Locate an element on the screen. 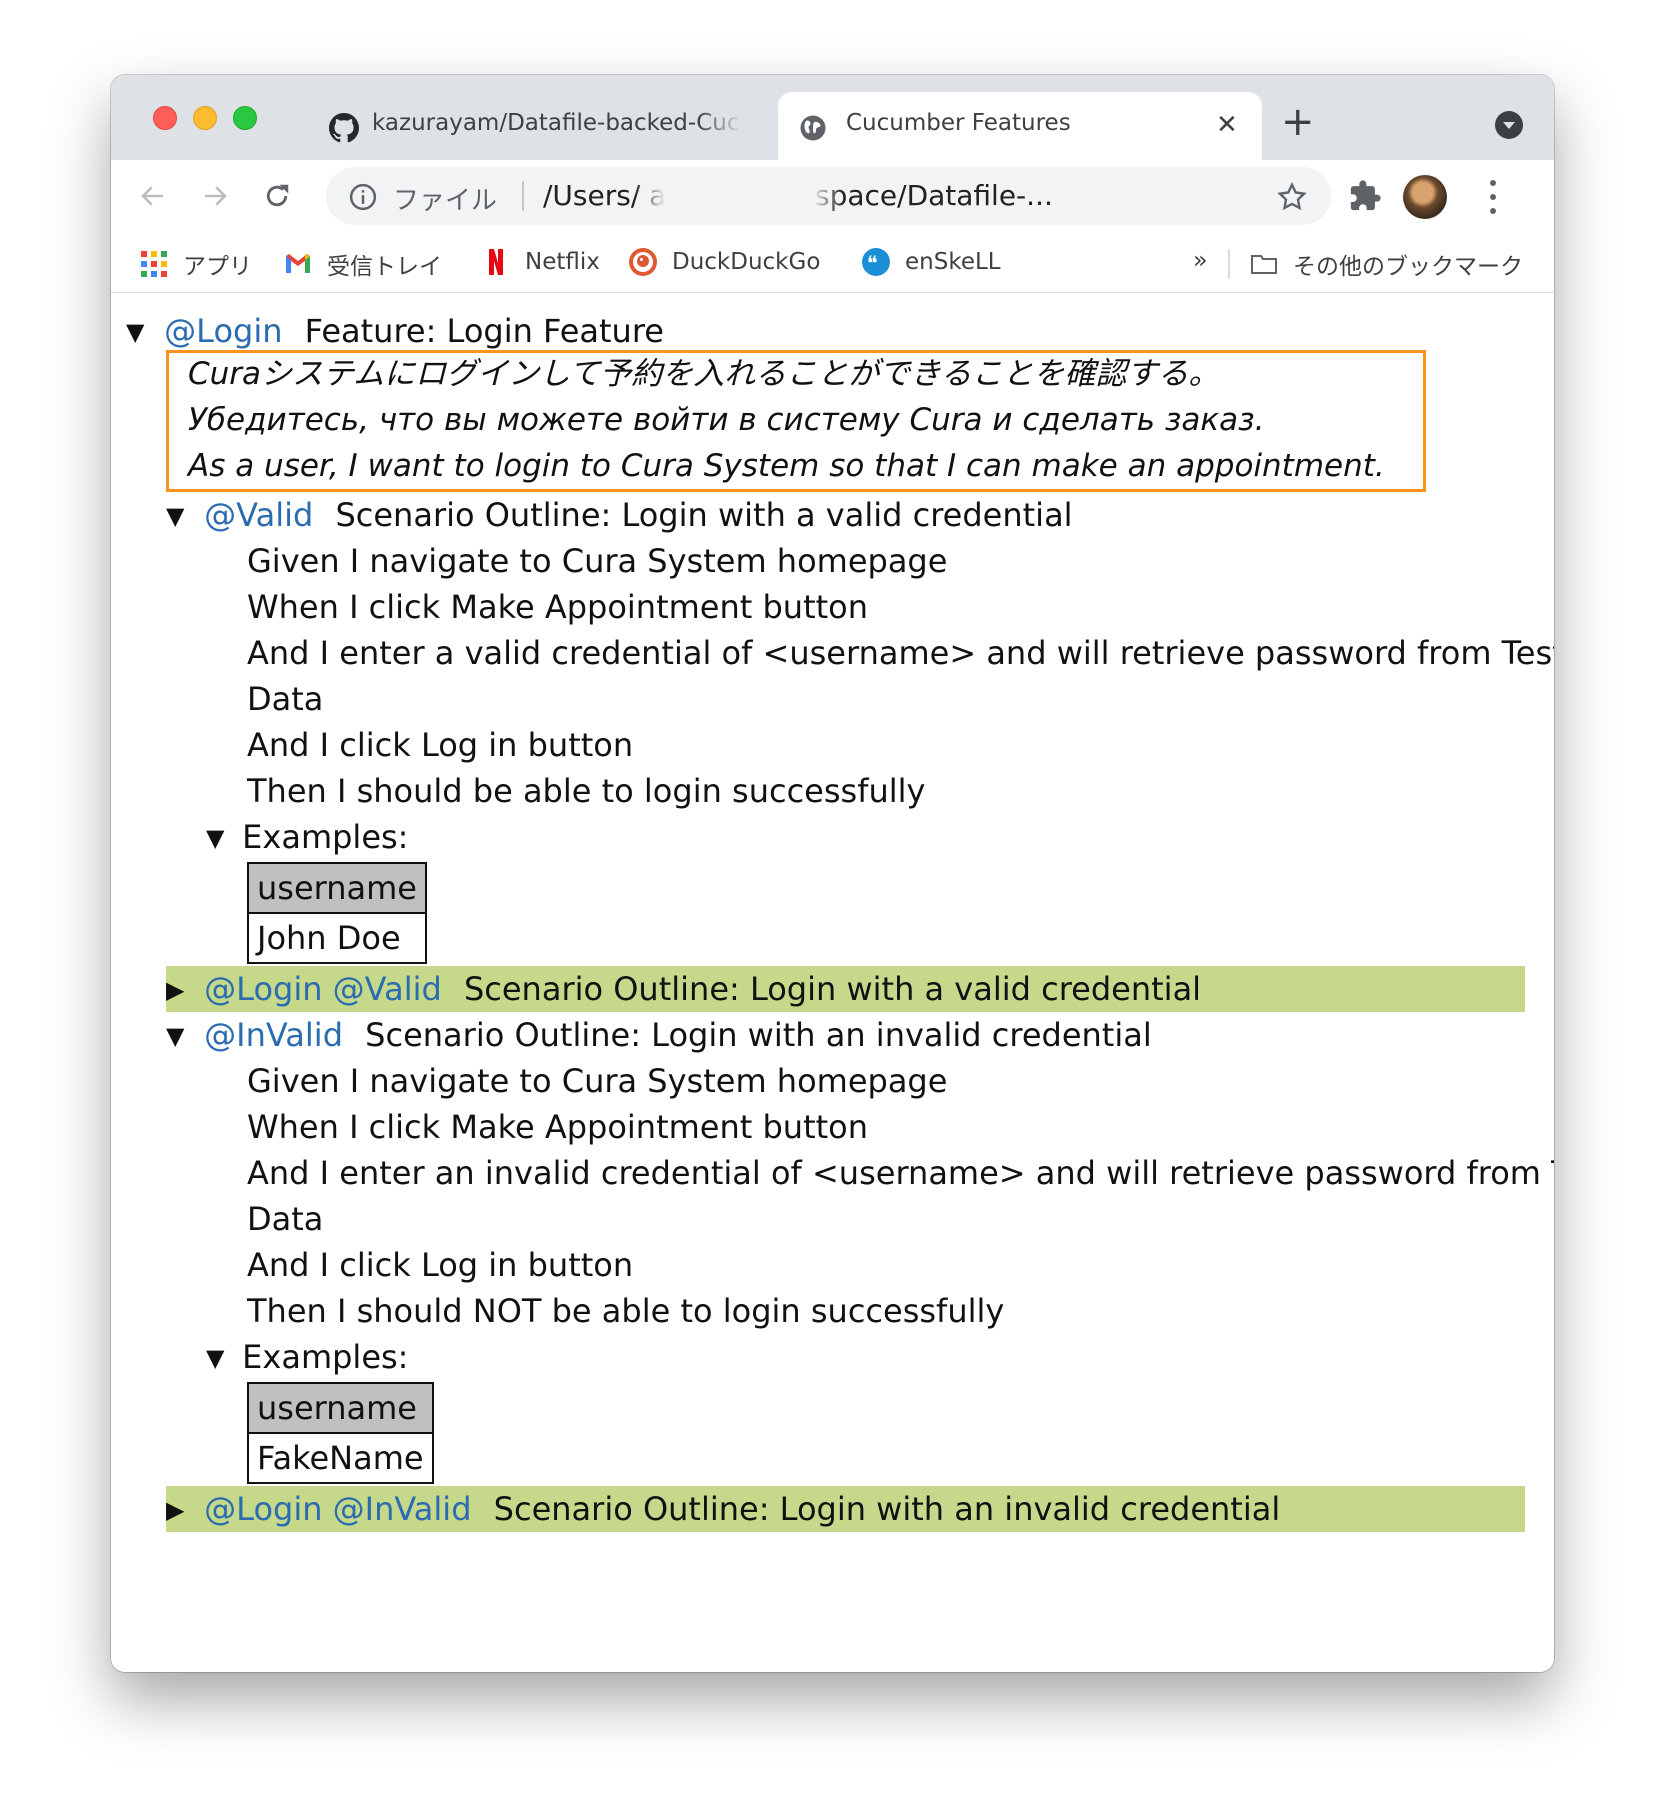  bookmark-gmail: 受信トレイ is located at coordinates (362, 264).